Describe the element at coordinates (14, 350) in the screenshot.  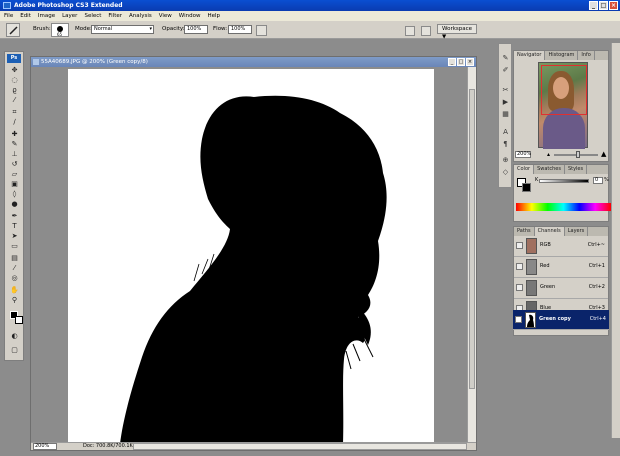
I see `screen-mode-icon: ▢` at that location.